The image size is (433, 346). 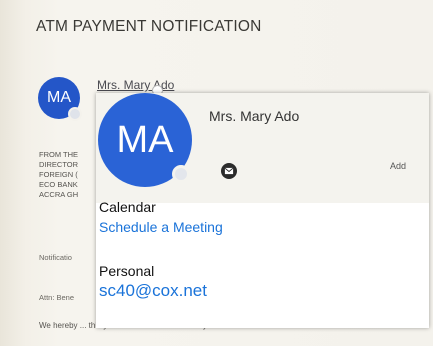 I want to click on email-attn-line: Attn: Bene, so click(x=57, y=297).